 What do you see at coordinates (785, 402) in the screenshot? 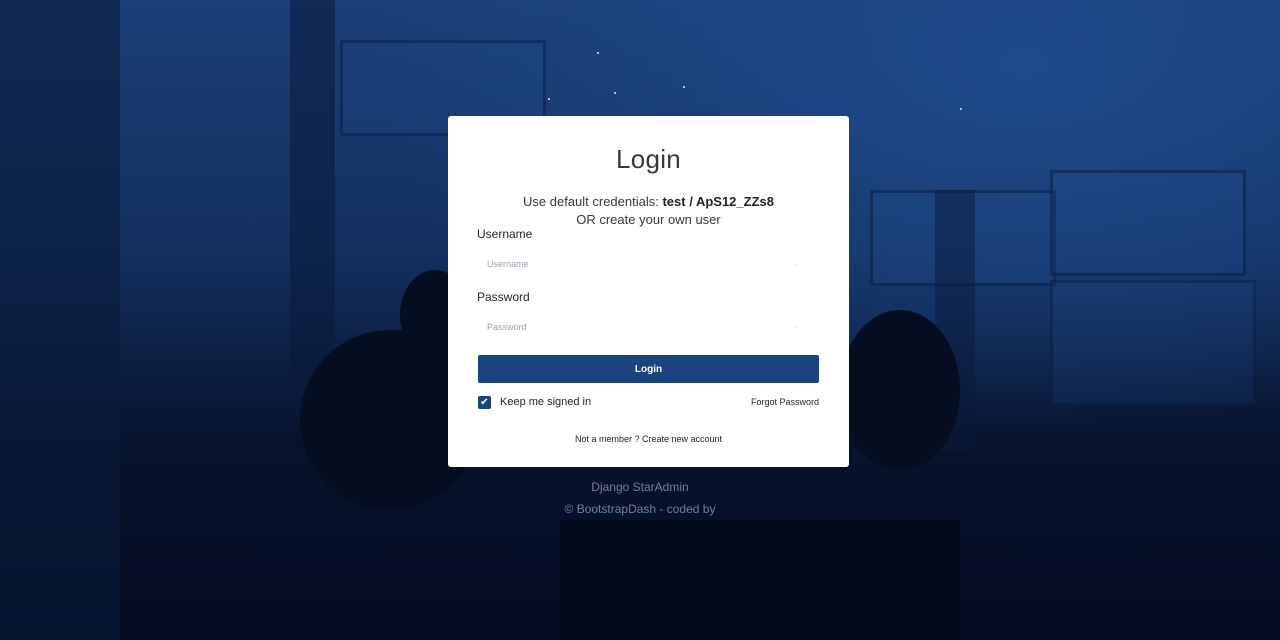
I see `forgot-password-link: Forgot Password` at bounding box center [785, 402].